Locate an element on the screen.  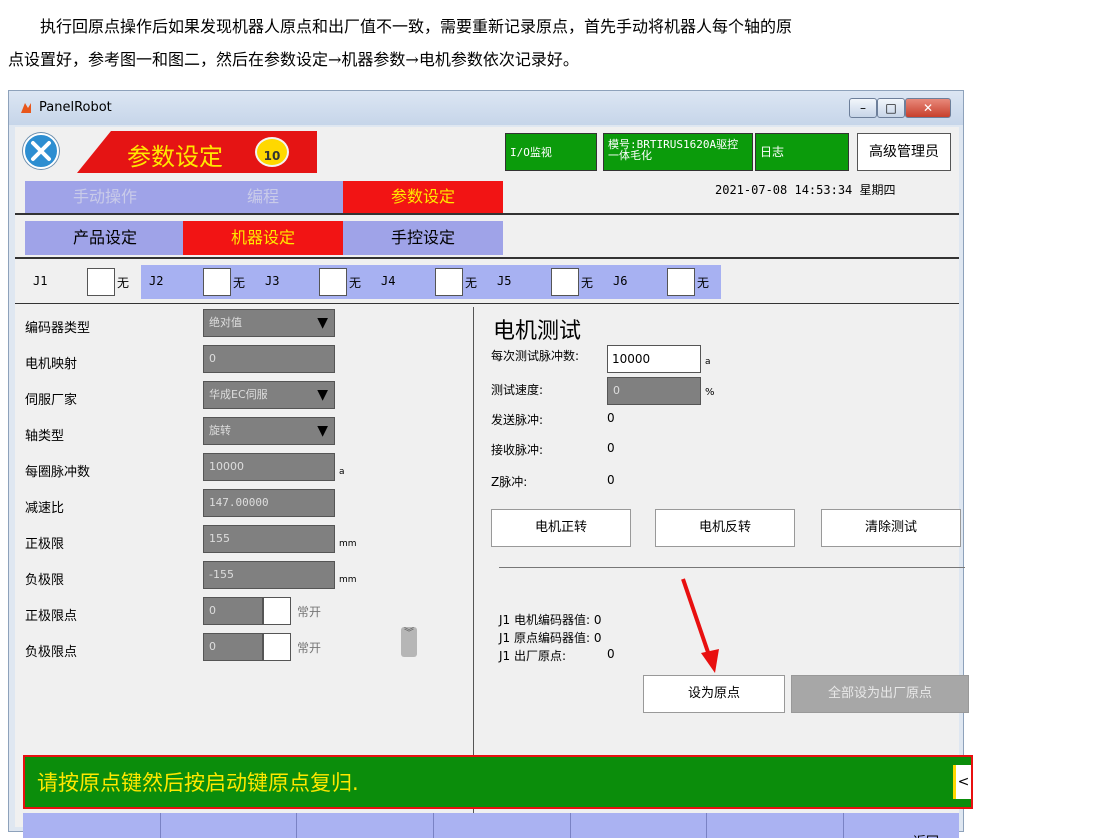
maximize-button: □ is located at coordinates (891, 108).